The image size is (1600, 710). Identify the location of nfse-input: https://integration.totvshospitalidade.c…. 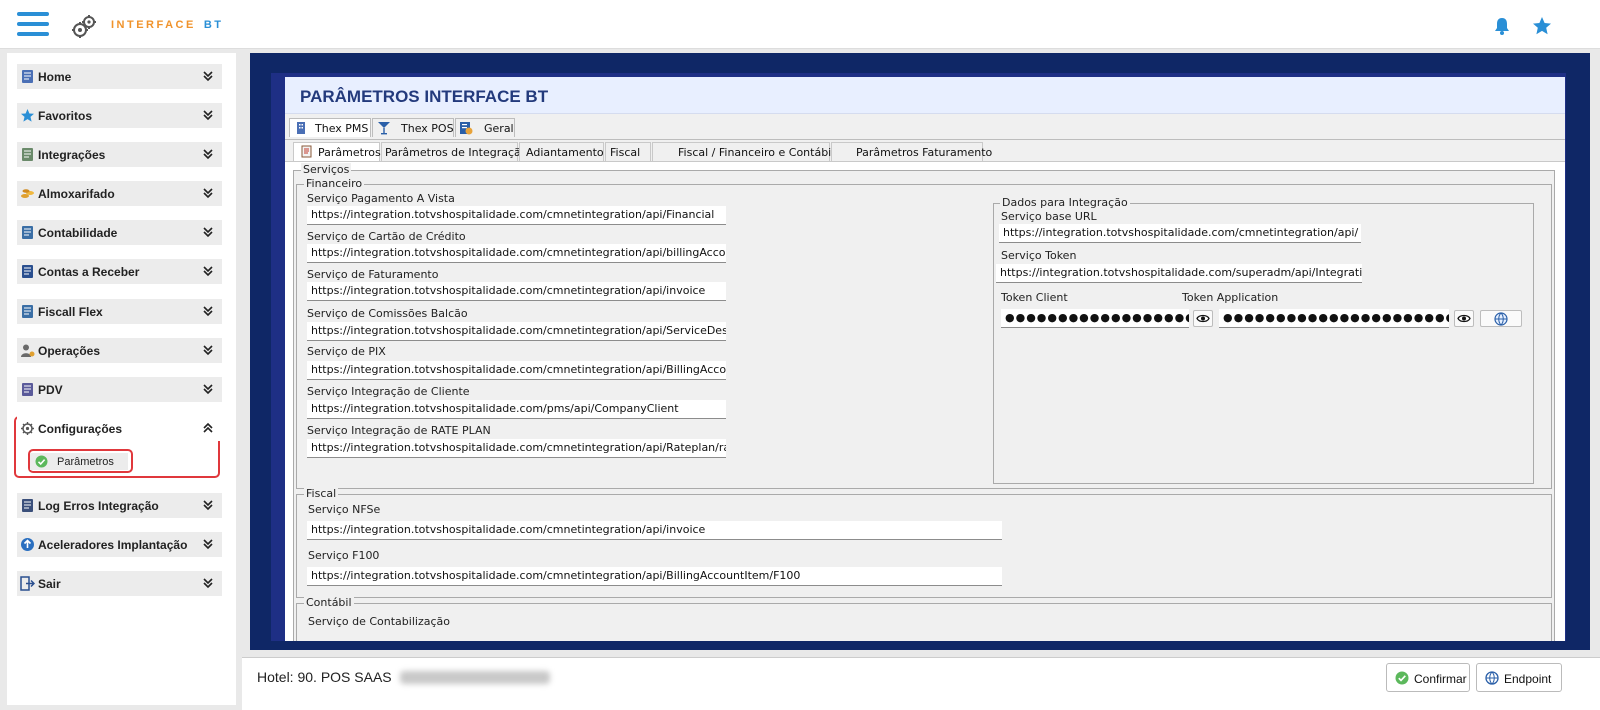
(654, 530).